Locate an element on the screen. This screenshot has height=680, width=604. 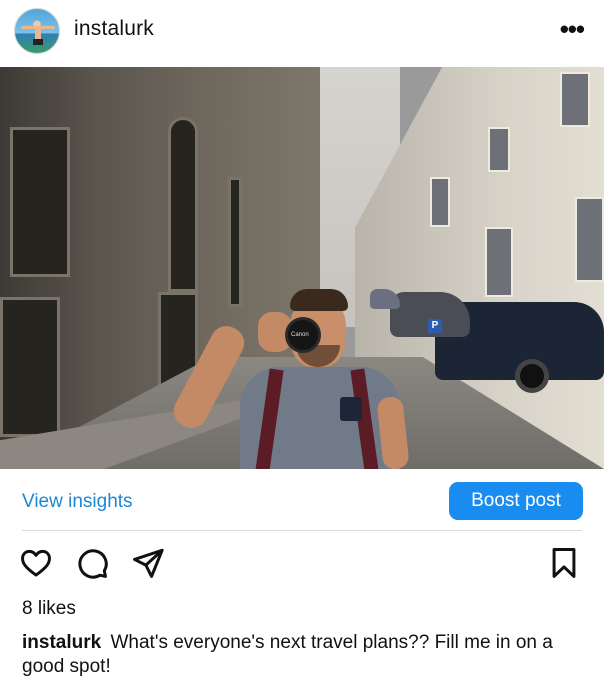
avatar is located at coordinates (37, 31).